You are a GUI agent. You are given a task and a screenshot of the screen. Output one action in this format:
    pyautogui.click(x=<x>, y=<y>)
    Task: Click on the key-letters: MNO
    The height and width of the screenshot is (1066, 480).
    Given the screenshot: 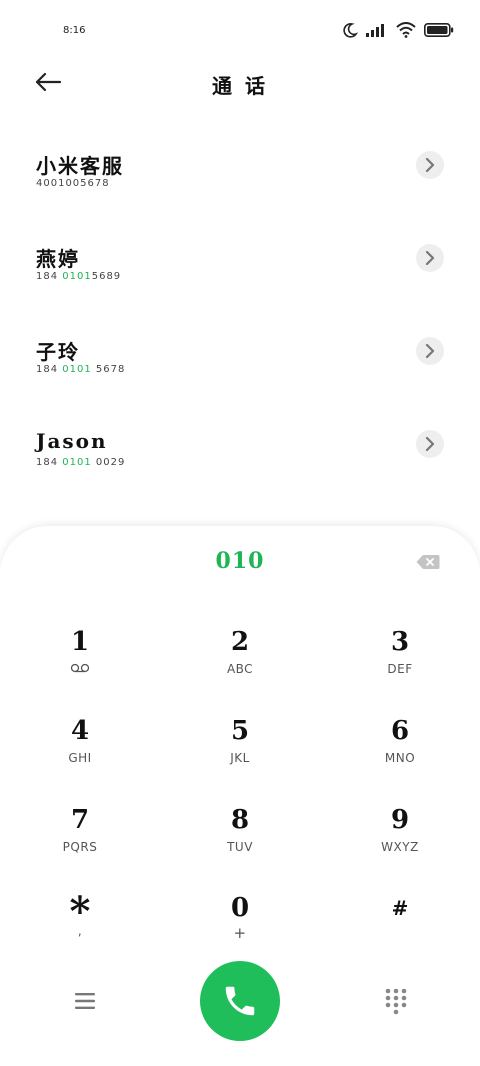 What is the action you would take?
    pyautogui.click(x=400, y=758)
    